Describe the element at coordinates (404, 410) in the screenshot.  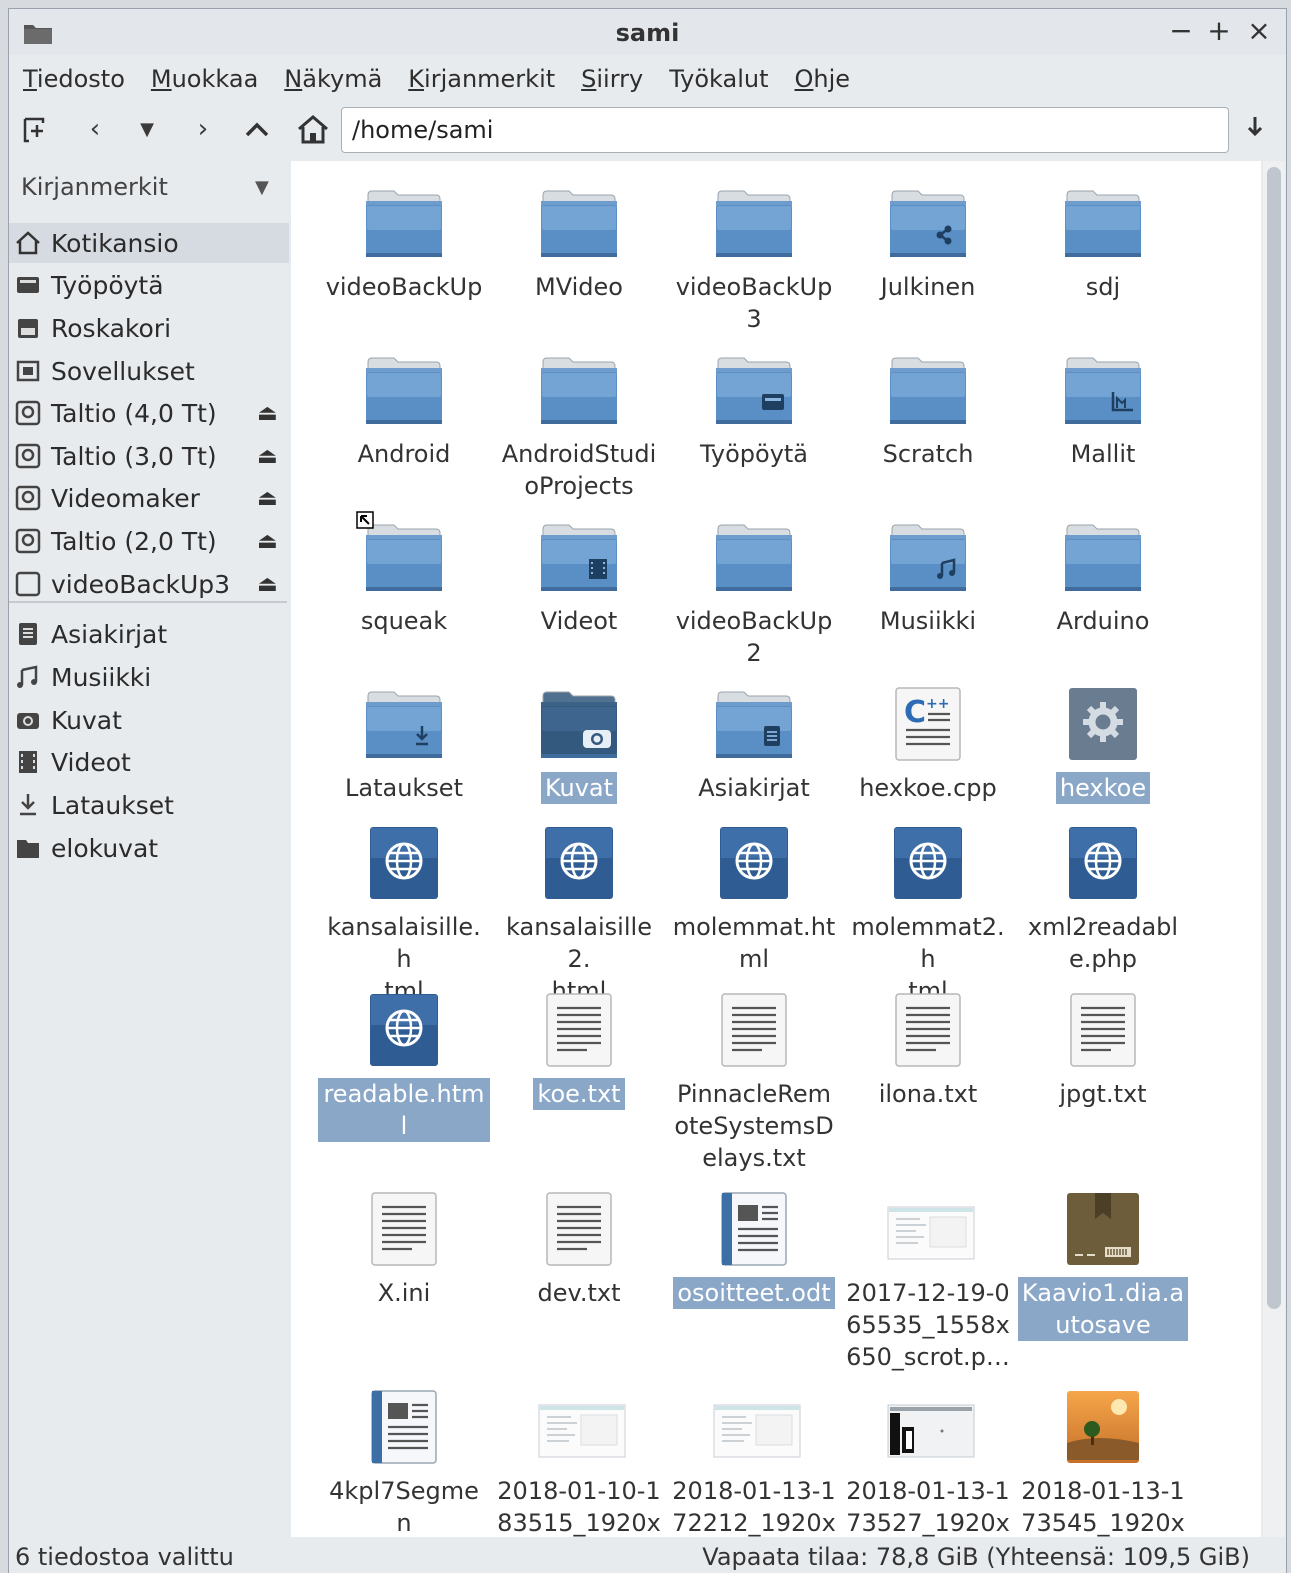
I see `file-item: Android` at that location.